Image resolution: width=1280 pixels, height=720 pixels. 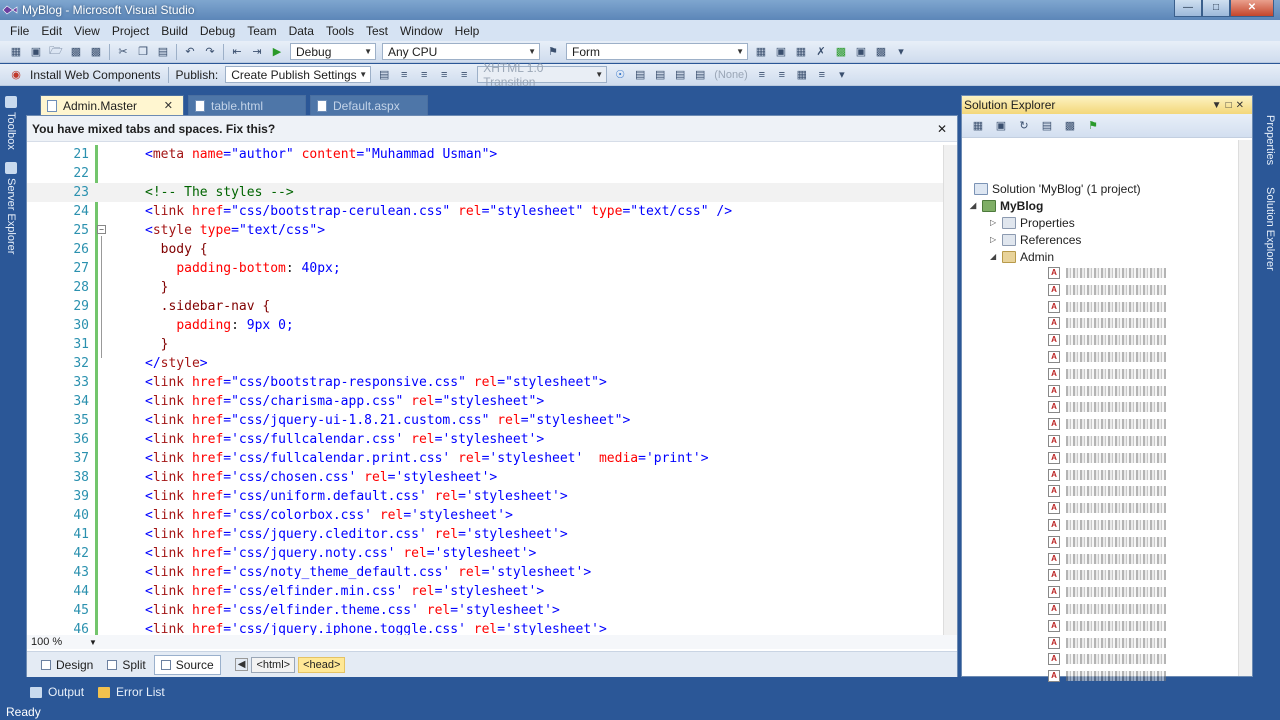 What do you see at coordinates (322, 664) in the screenshot?
I see `breadcrumb-head-tag: <head>` at bounding box center [322, 664].